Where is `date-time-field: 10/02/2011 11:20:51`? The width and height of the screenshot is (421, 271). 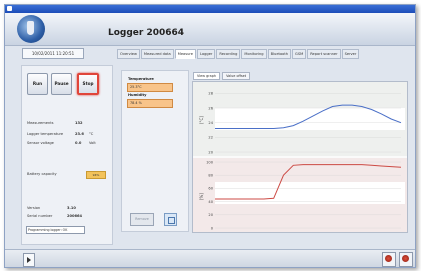
date-time-field: 10/02/2011 11:20:51 is located at coordinates (53, 53).